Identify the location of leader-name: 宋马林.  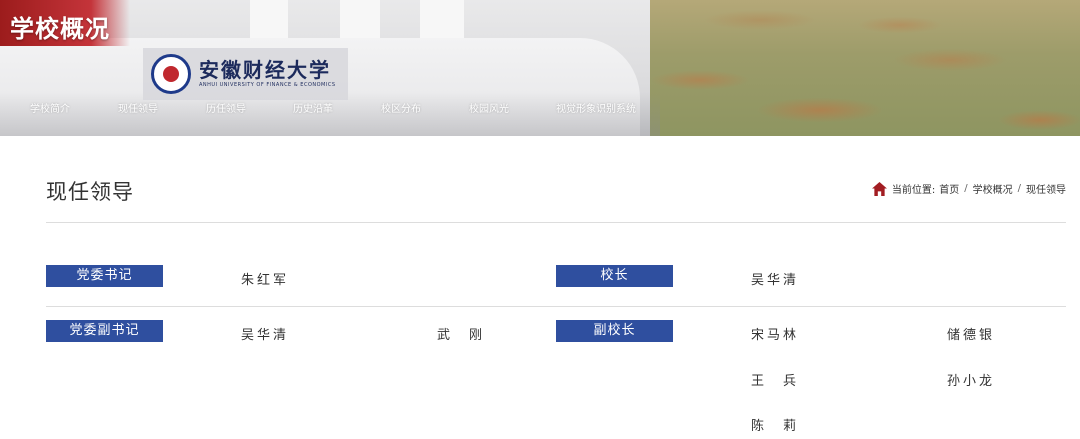
(775, 333).